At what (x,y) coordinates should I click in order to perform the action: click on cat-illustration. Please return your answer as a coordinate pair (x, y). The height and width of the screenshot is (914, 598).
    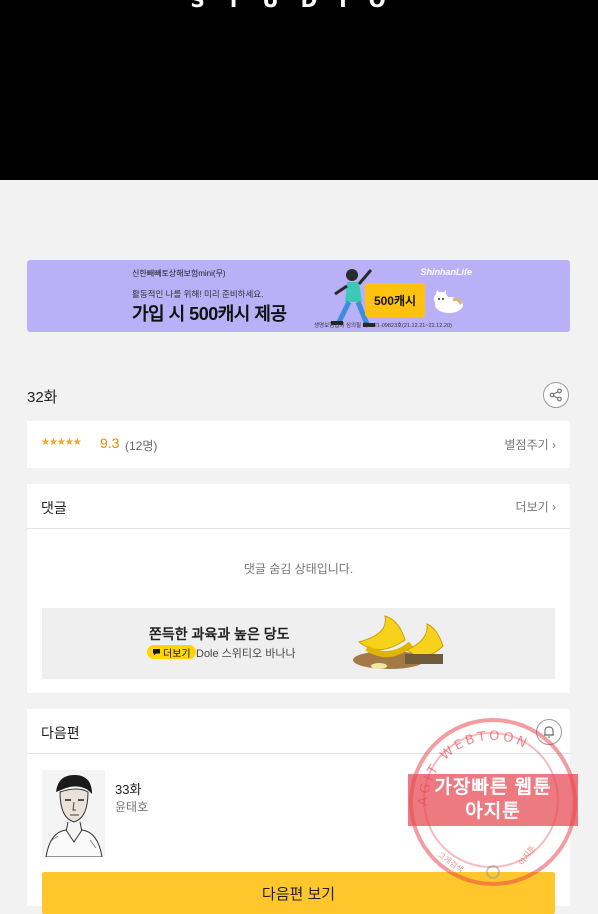
    Looking at the image, I should click on (448, 301).